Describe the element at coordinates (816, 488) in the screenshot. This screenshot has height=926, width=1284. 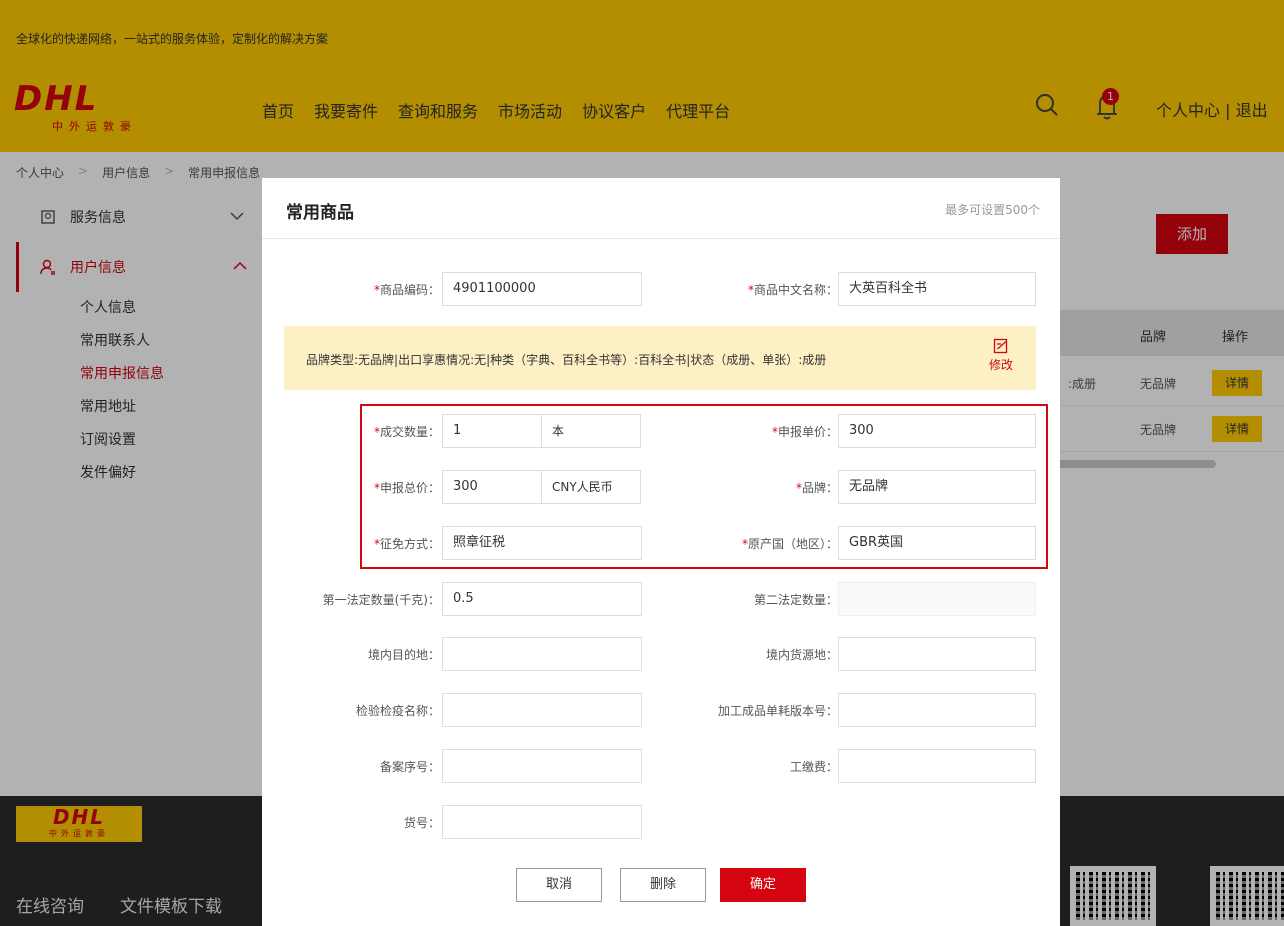
I see `brand-label: *品牌：` at that location.